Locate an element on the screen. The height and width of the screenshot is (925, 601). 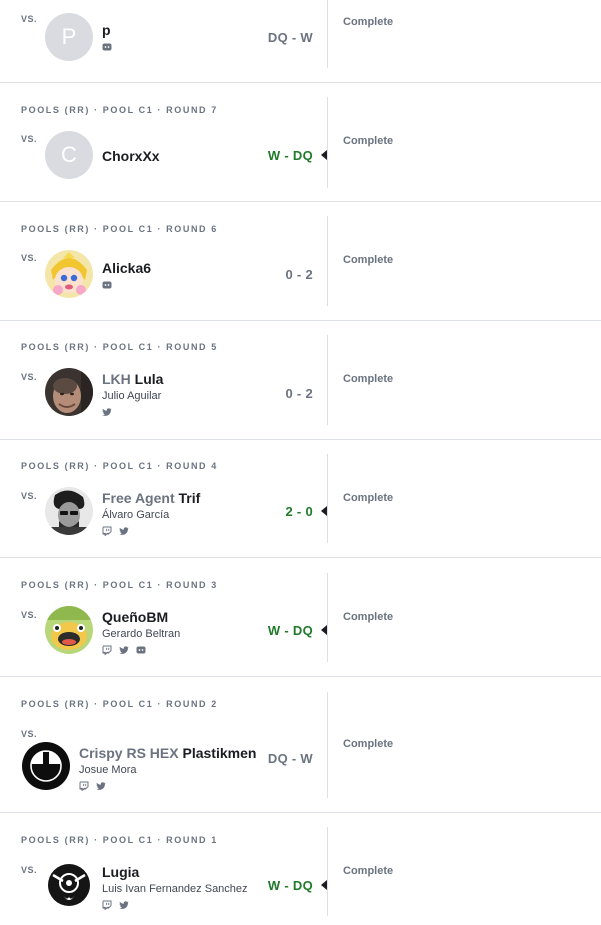
gamertag: p is located at coordinates (106, 30).